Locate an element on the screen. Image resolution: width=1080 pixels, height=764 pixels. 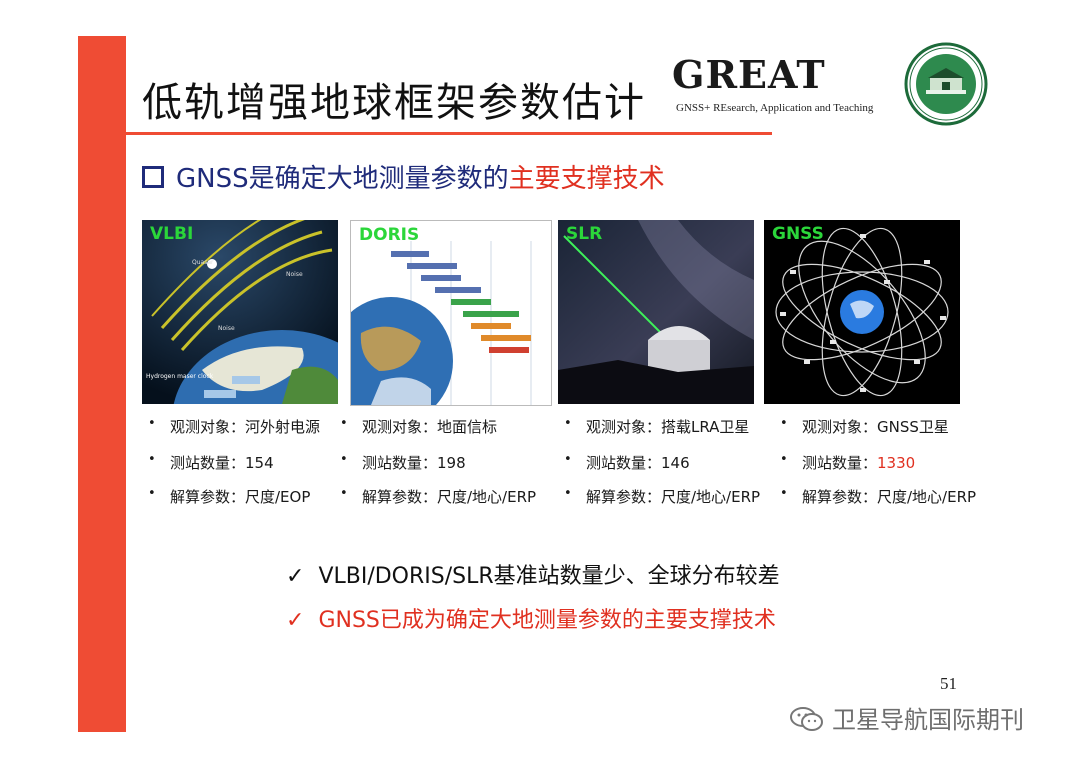
panel-label-doris: DORIS is located at coordinates (389, 235).